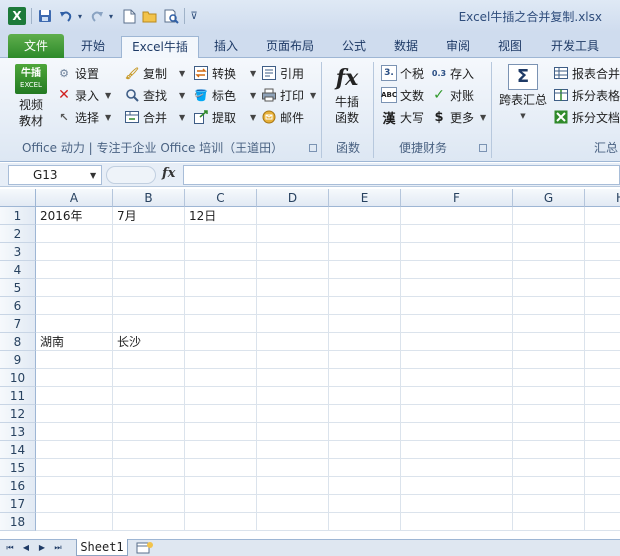 The image size is (620, 556). Describe the element at coordinates (18, 252) in the screenshot. I see `row-header: 3` at that location.